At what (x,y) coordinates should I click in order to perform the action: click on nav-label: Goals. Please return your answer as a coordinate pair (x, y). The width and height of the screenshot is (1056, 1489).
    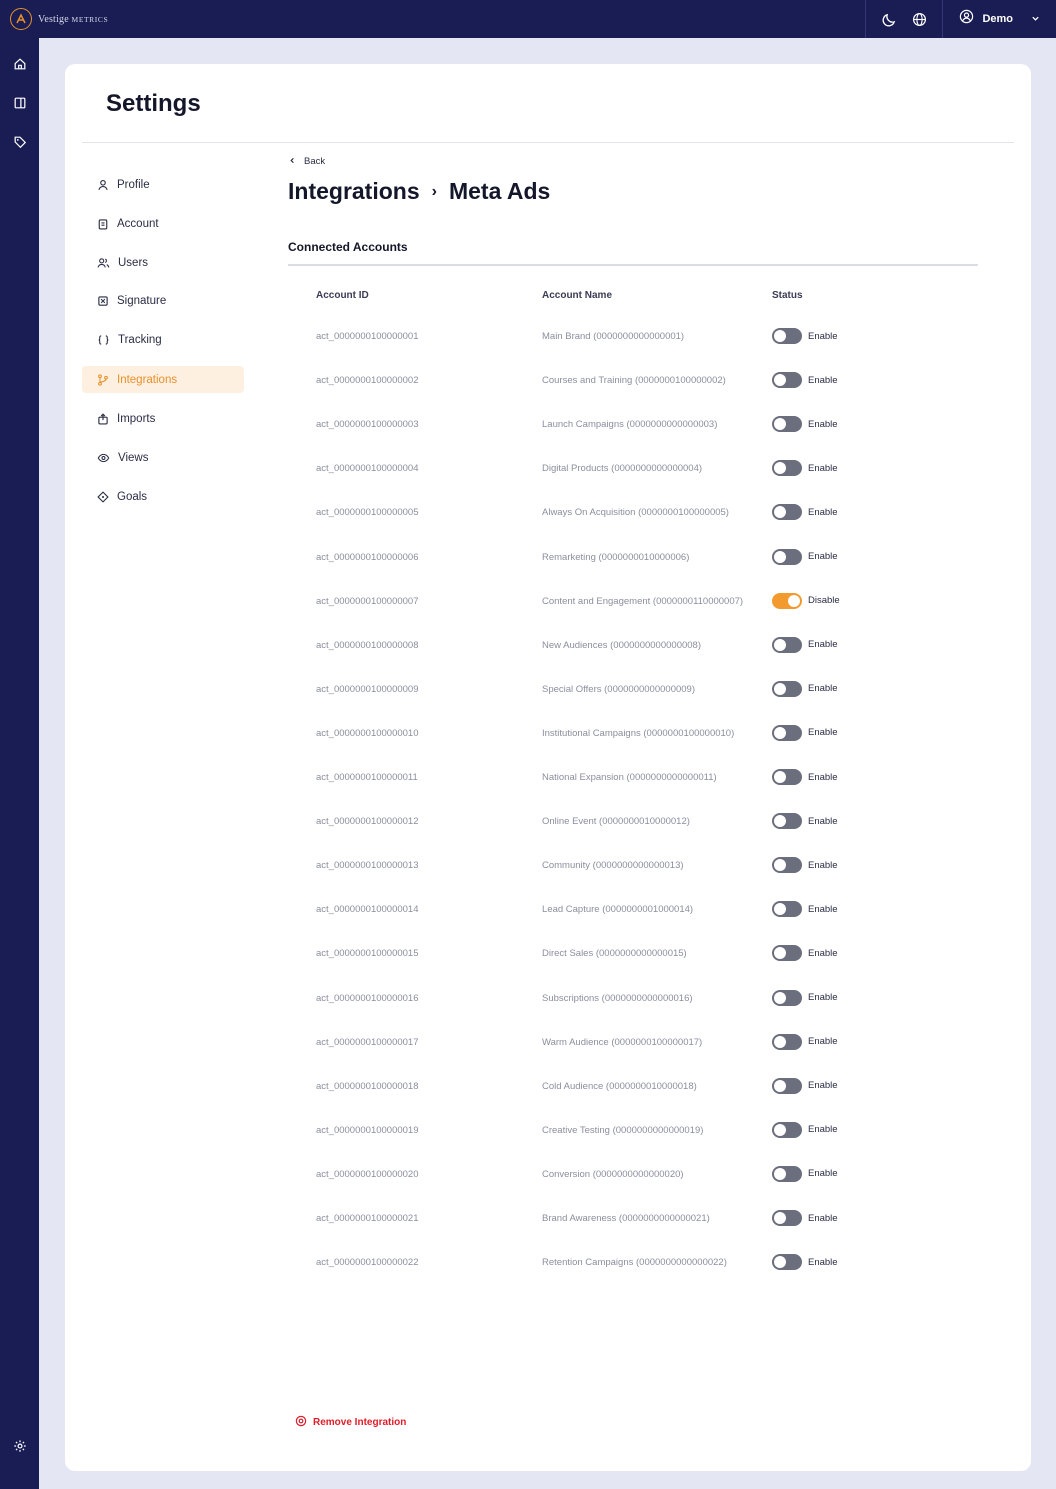
    Looking at the image, I should click on (132, 496).